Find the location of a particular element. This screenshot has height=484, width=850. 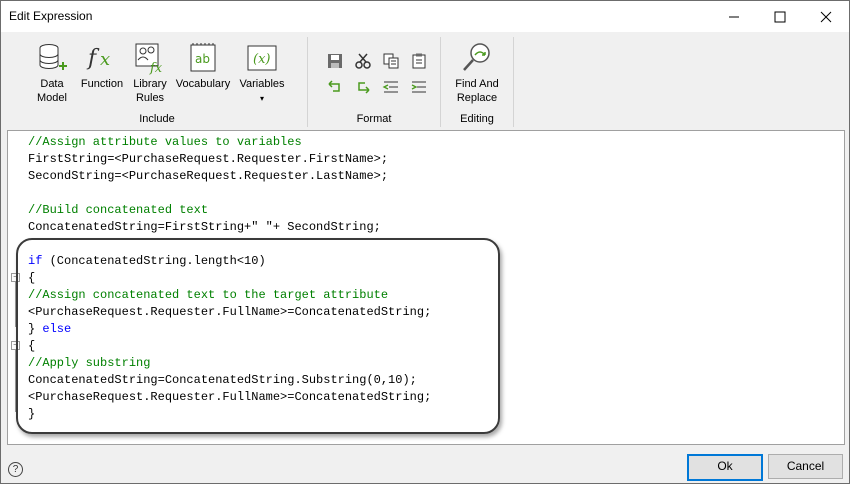

format-group: Format is located at coordinates (374, 82).